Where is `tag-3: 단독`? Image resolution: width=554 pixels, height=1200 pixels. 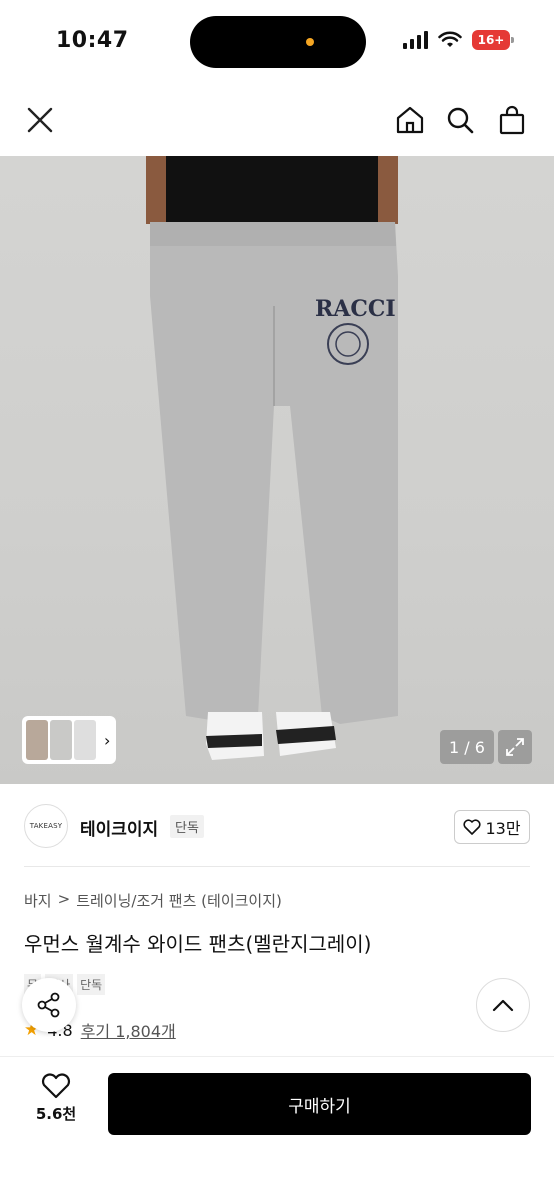
tag-3: 단독 is located at coordinates (91, 984).